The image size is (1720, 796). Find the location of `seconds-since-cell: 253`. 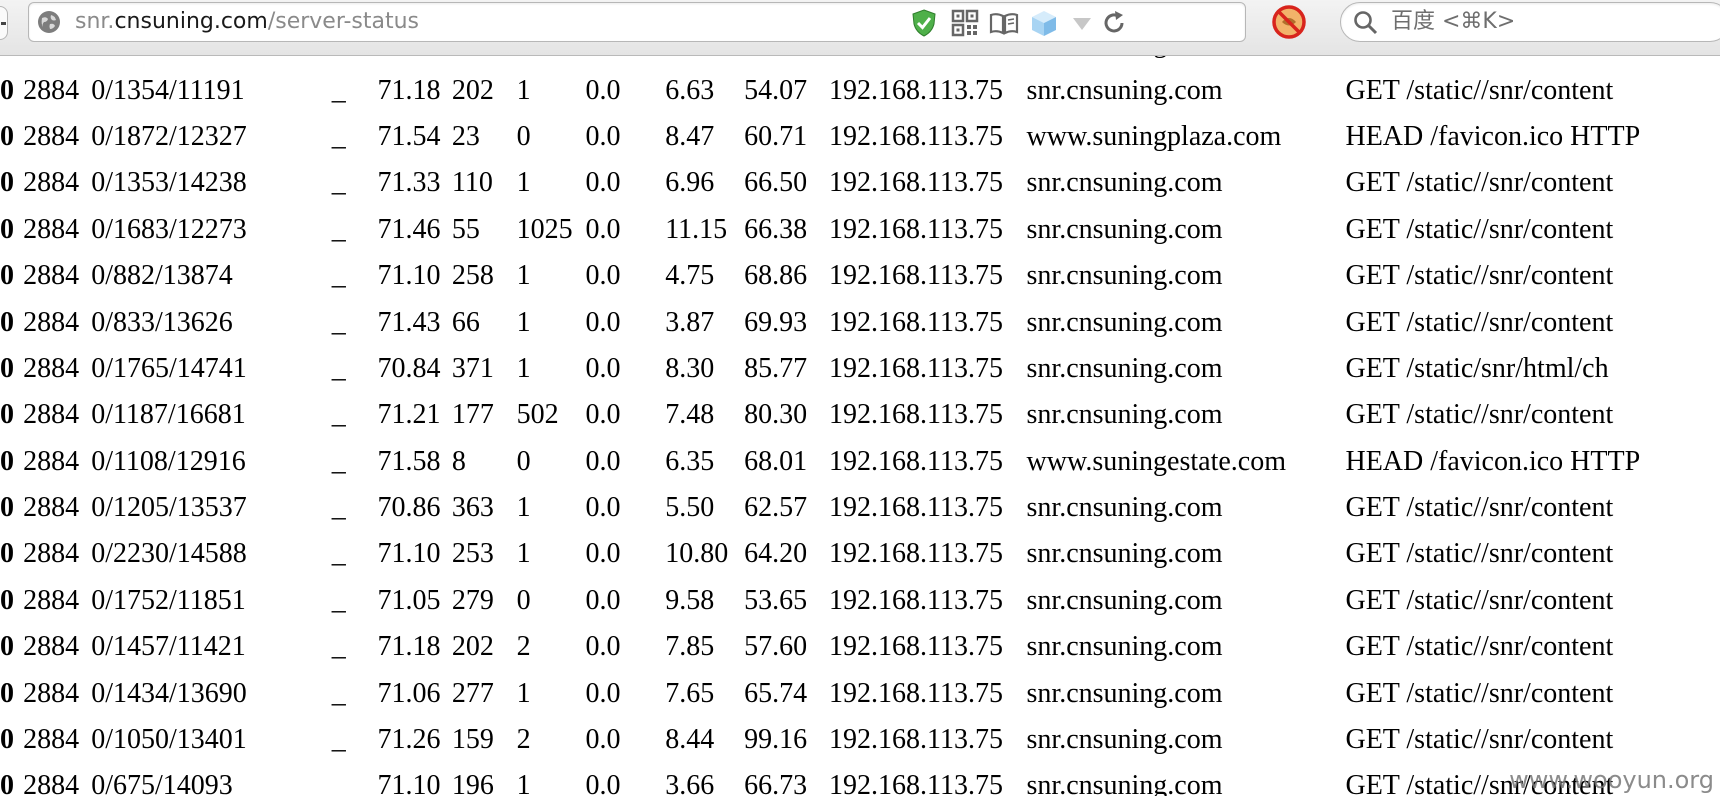

seconds-since-cell: 253 is located at coordinates (472, 554).